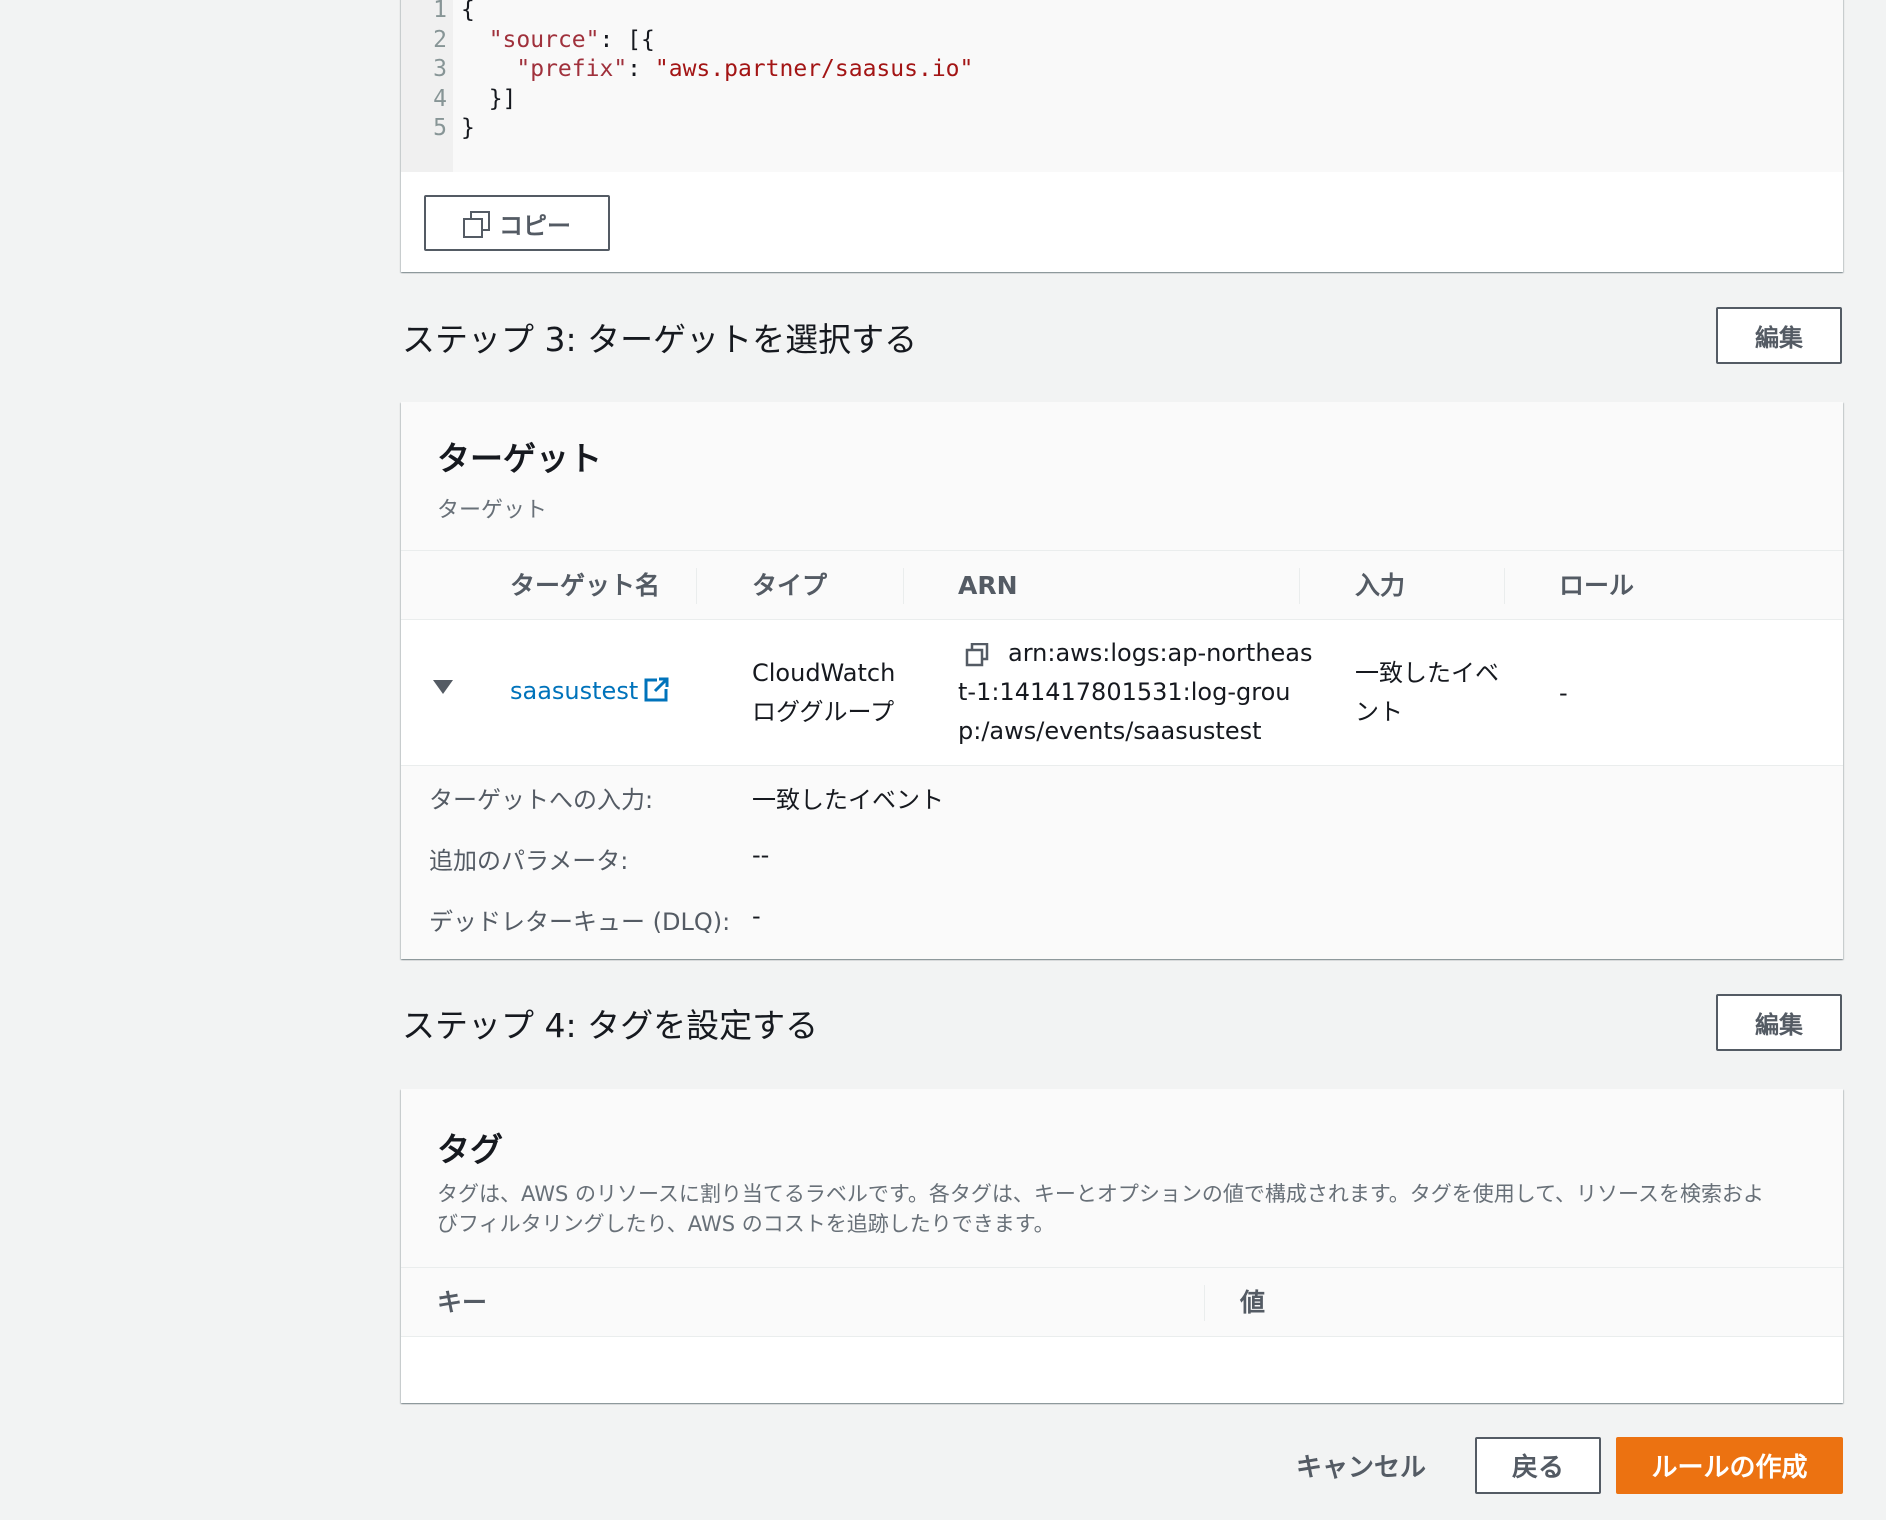 This screenshot has width=1886, height=1520. Describe the element at coordinates (585, 586) in the screenshot. I see `column-header-target-name: ターゲット名` at that location.